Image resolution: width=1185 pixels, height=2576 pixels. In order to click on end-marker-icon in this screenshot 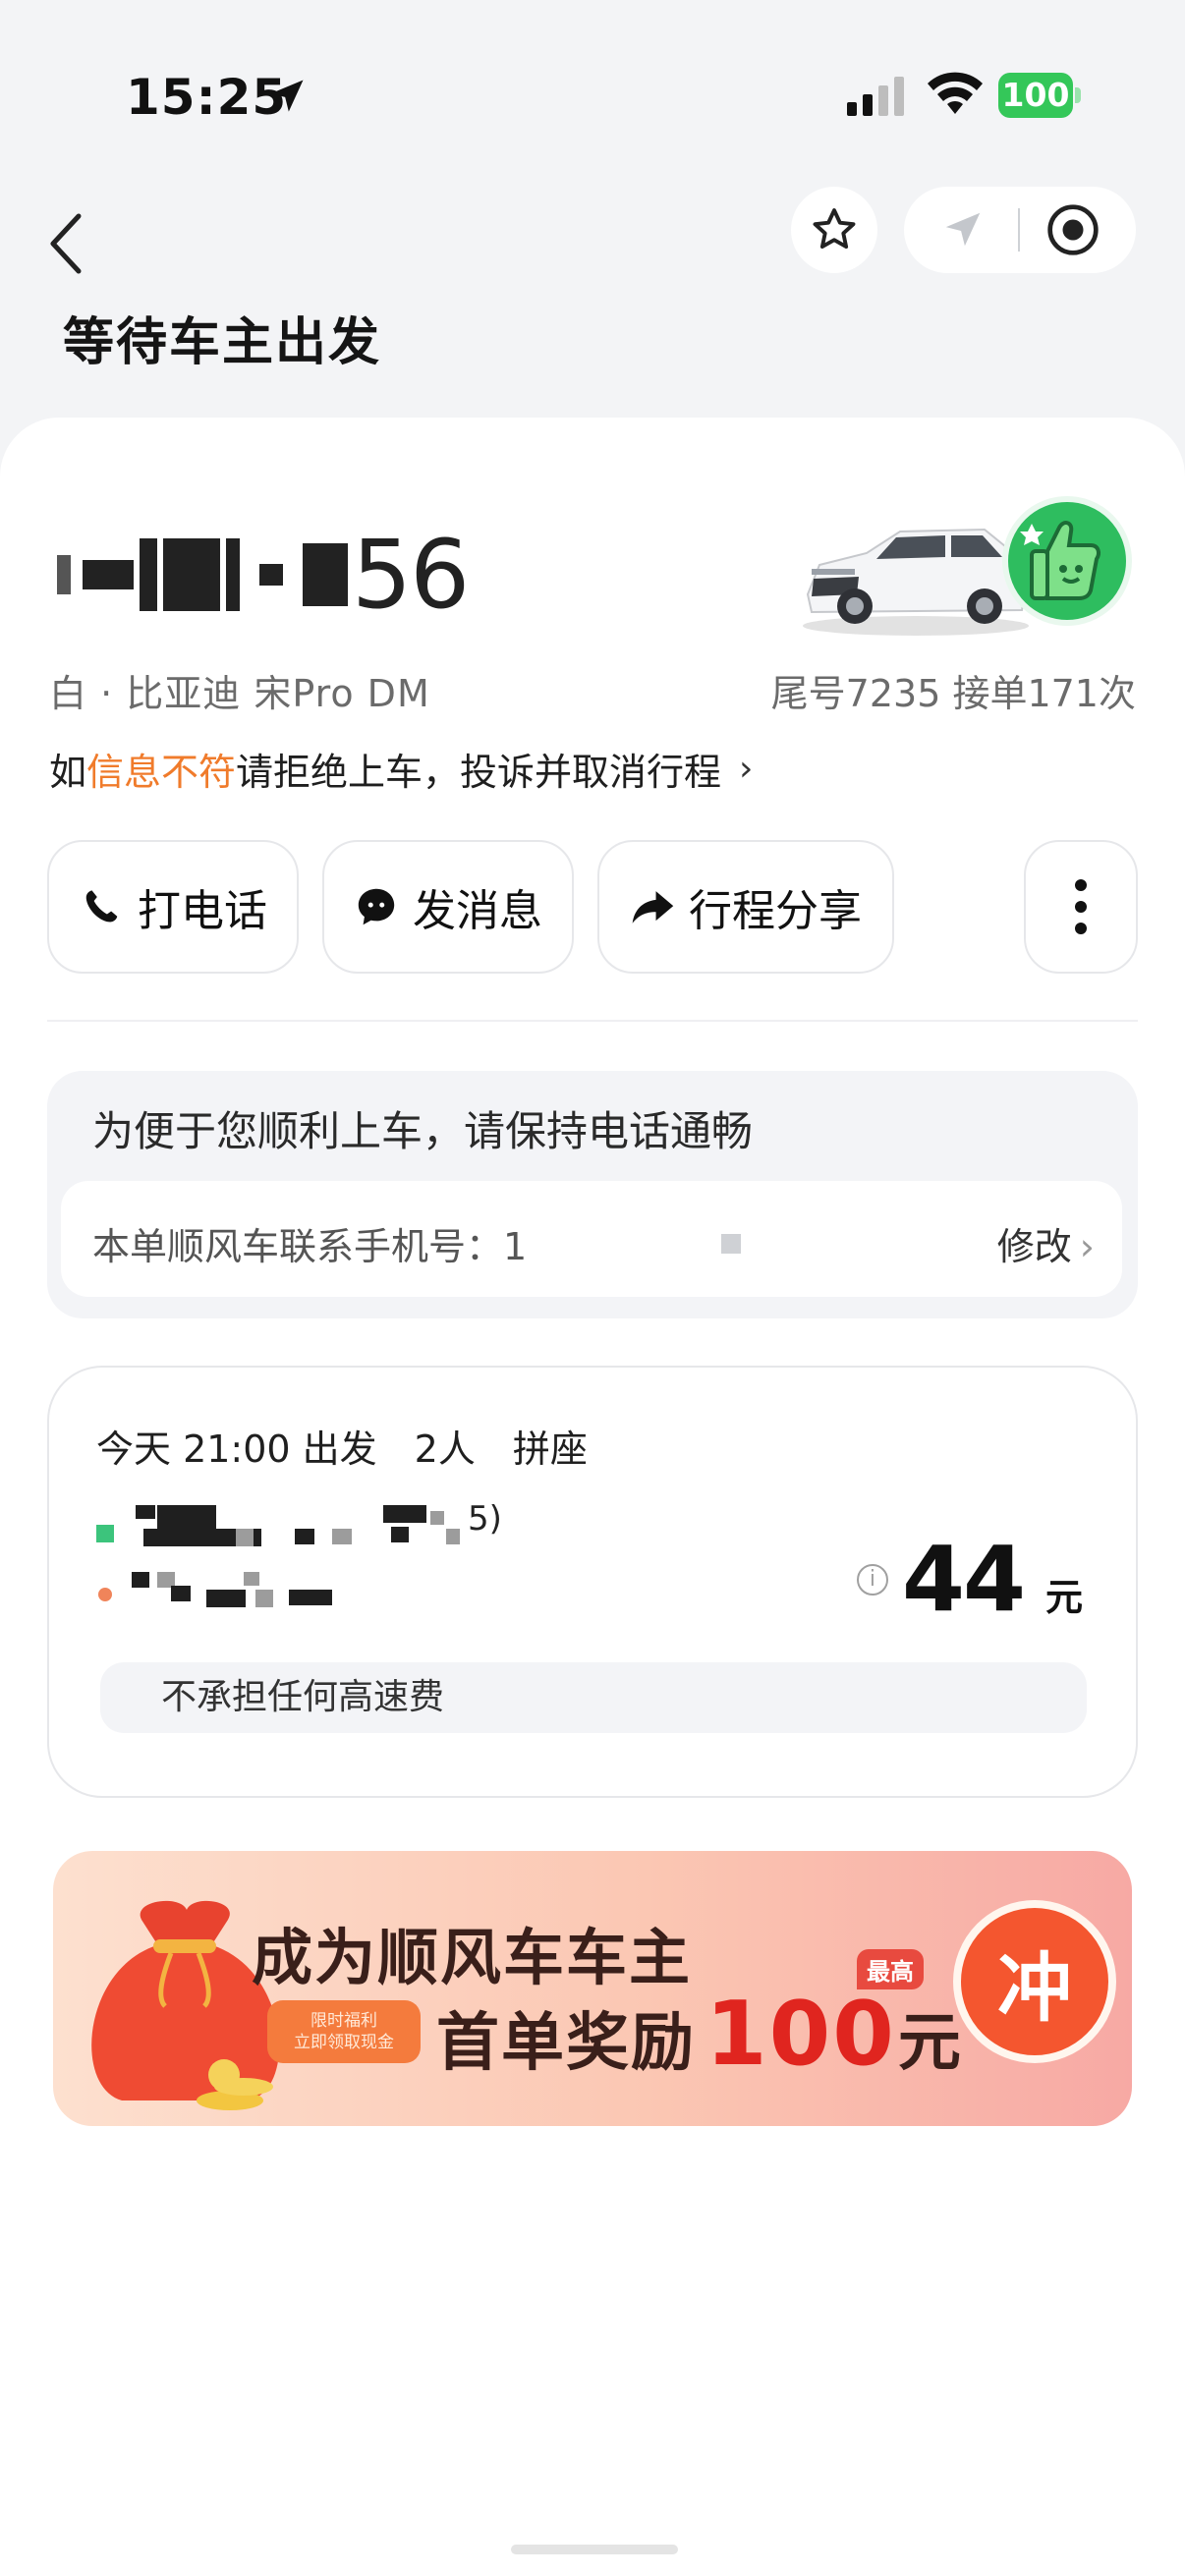, I will do `click(105, 1594)`.